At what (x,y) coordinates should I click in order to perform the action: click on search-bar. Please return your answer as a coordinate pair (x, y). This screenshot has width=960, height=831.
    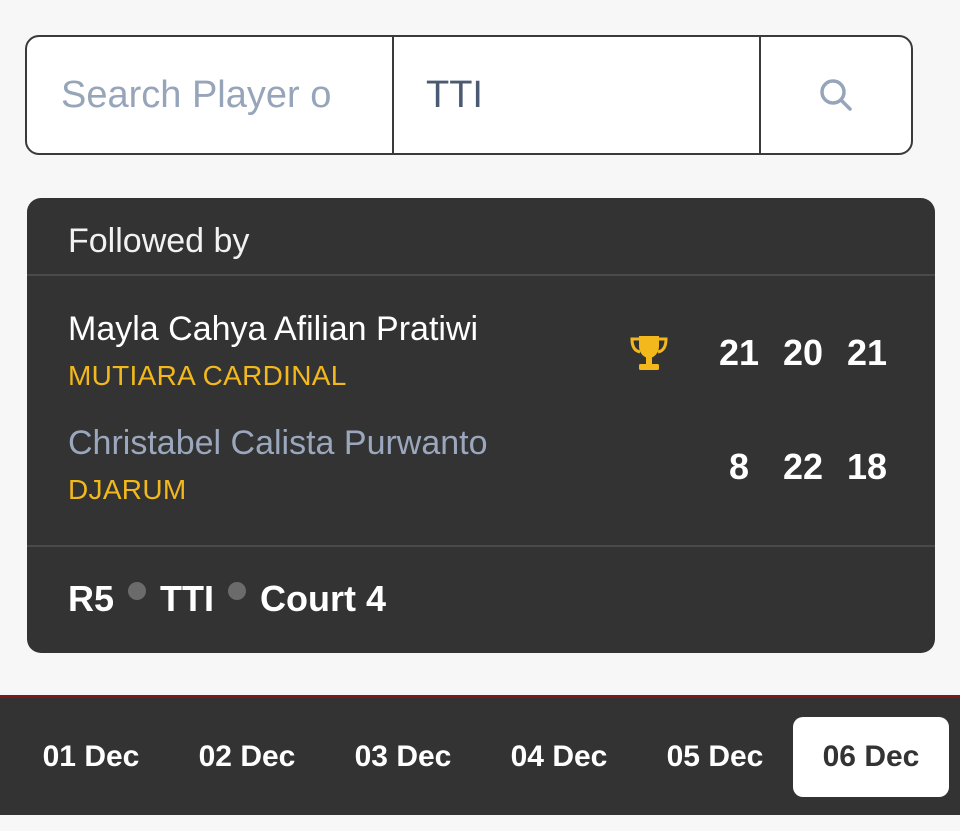
    Looking at the image, I should click on (469, 95).